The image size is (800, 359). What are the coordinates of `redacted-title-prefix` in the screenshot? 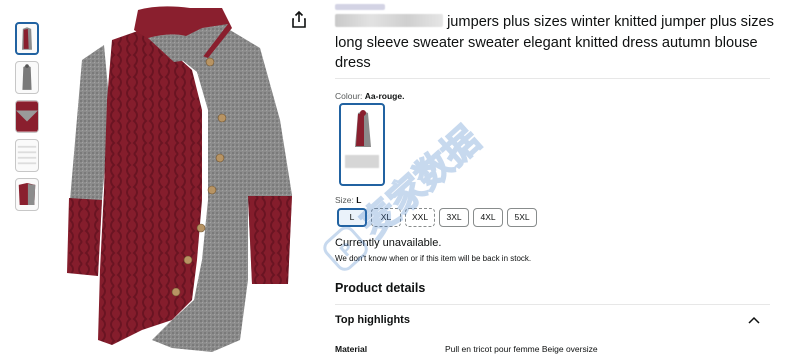 It's located at (389, 20).